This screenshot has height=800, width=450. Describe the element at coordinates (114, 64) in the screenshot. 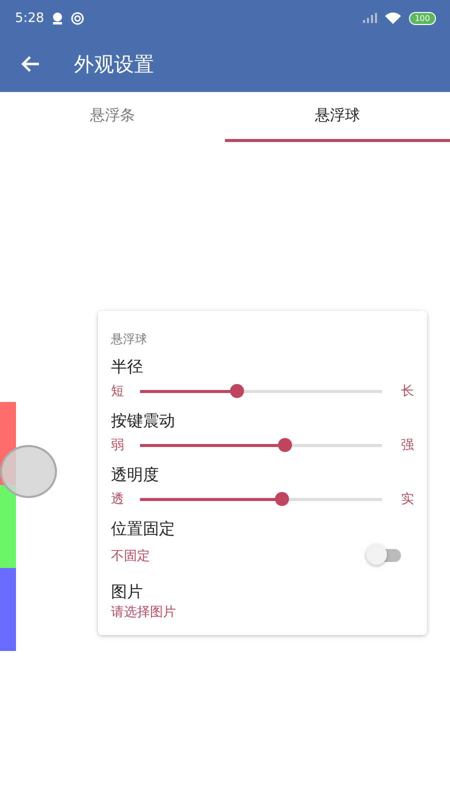

I see `page-title: 外观设置` at that location.